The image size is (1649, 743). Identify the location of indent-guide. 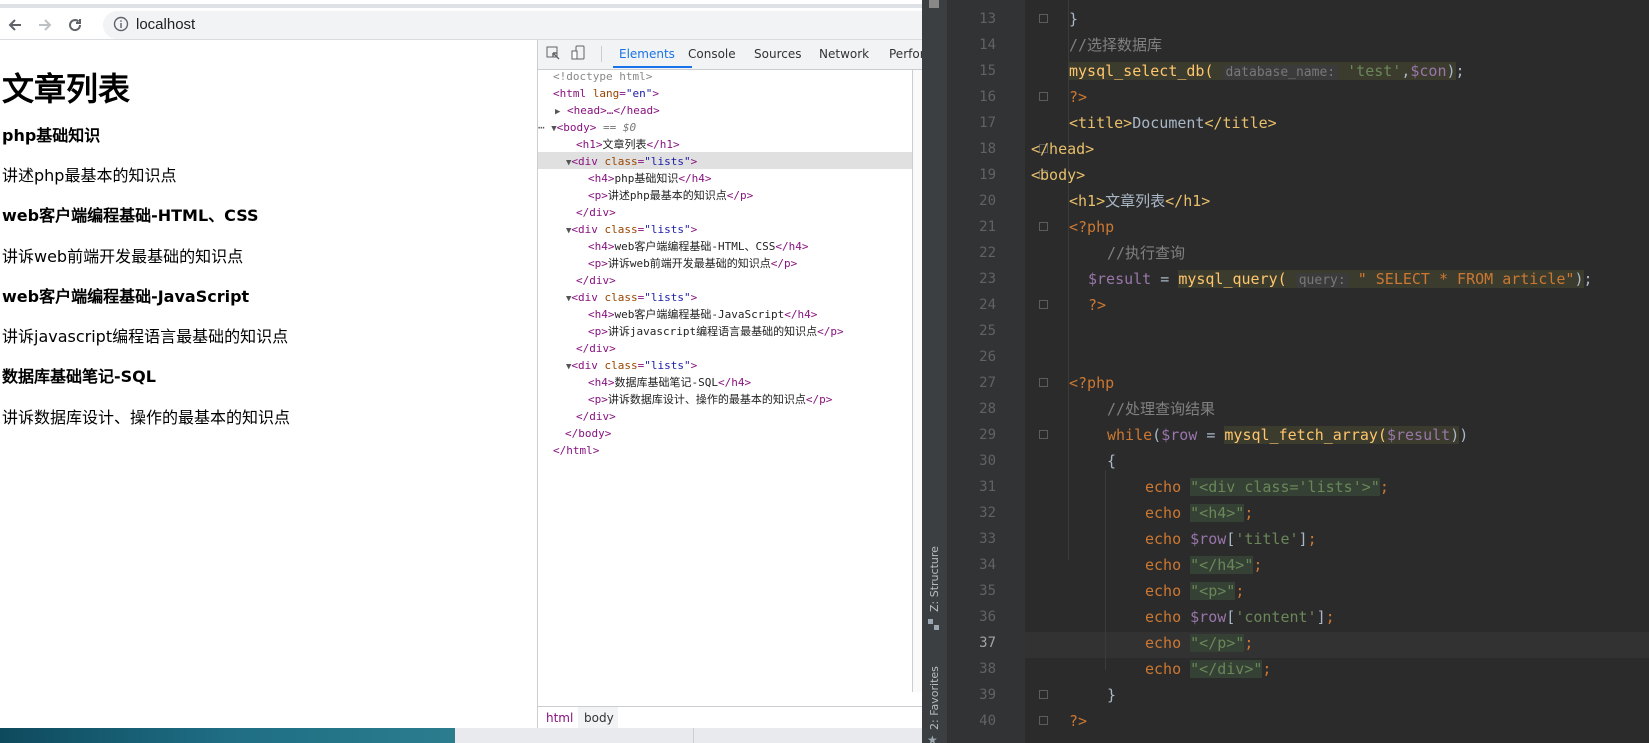
(1105, 570).